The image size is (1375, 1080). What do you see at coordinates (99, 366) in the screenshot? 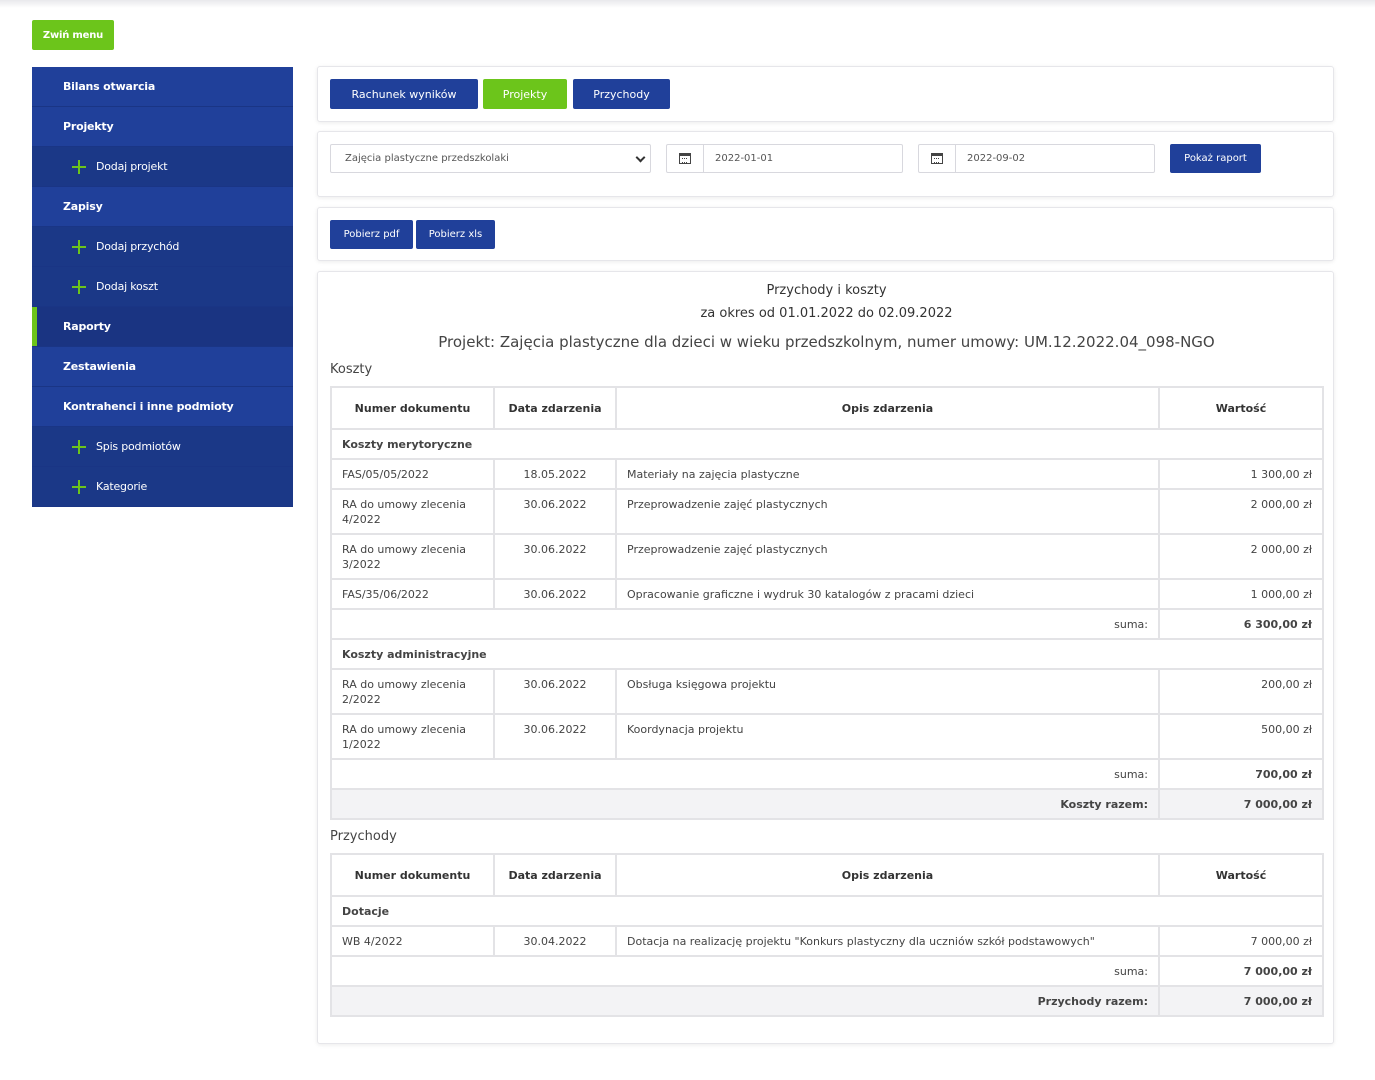
I see `sidebar-item-label: Zestawienia` at bounding box center [99, 366].